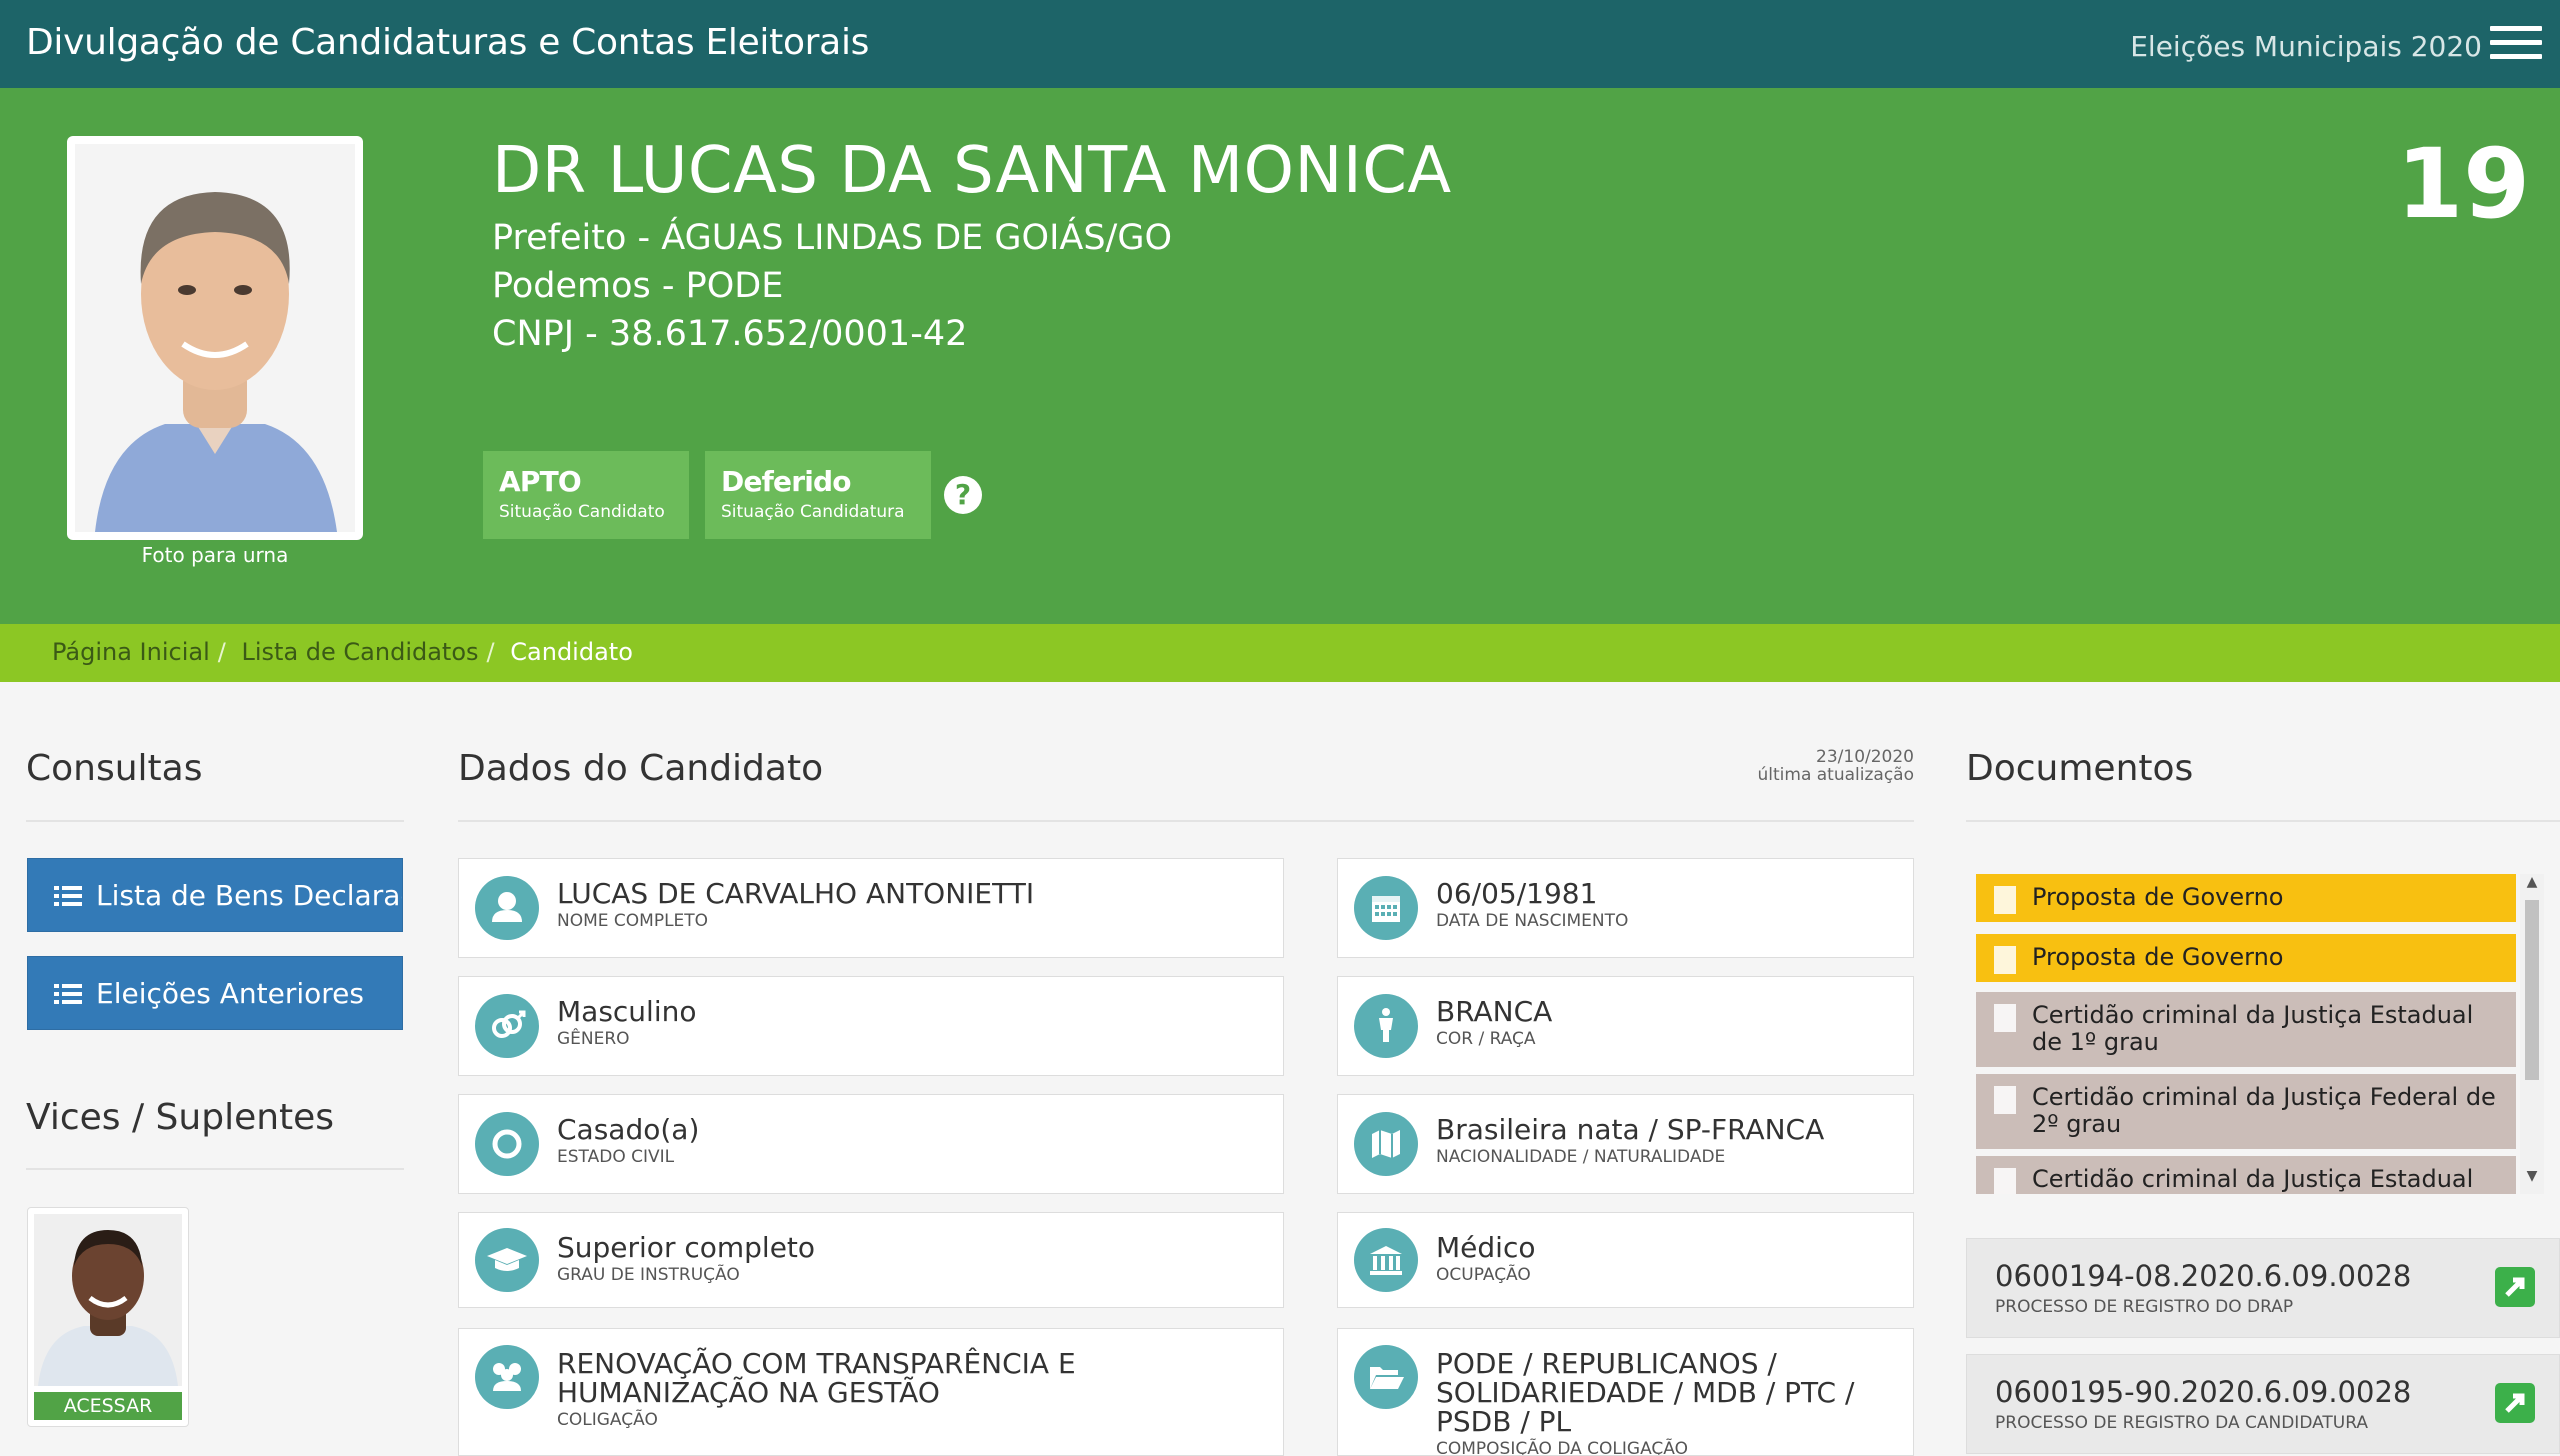 The image size is (2560, 1456). I want to click on field-value: BRANCA, so click(1494, 1011).